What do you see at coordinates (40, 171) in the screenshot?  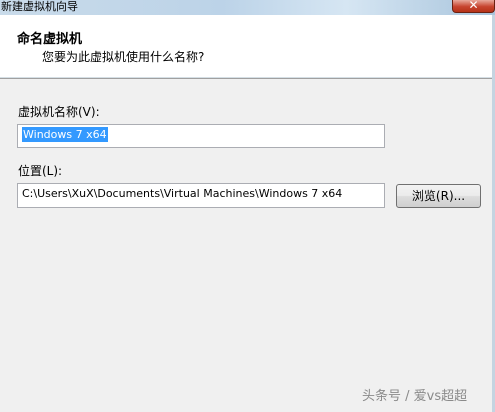 I see `location-label: 位置(L):` at bounding box center [40, 171].